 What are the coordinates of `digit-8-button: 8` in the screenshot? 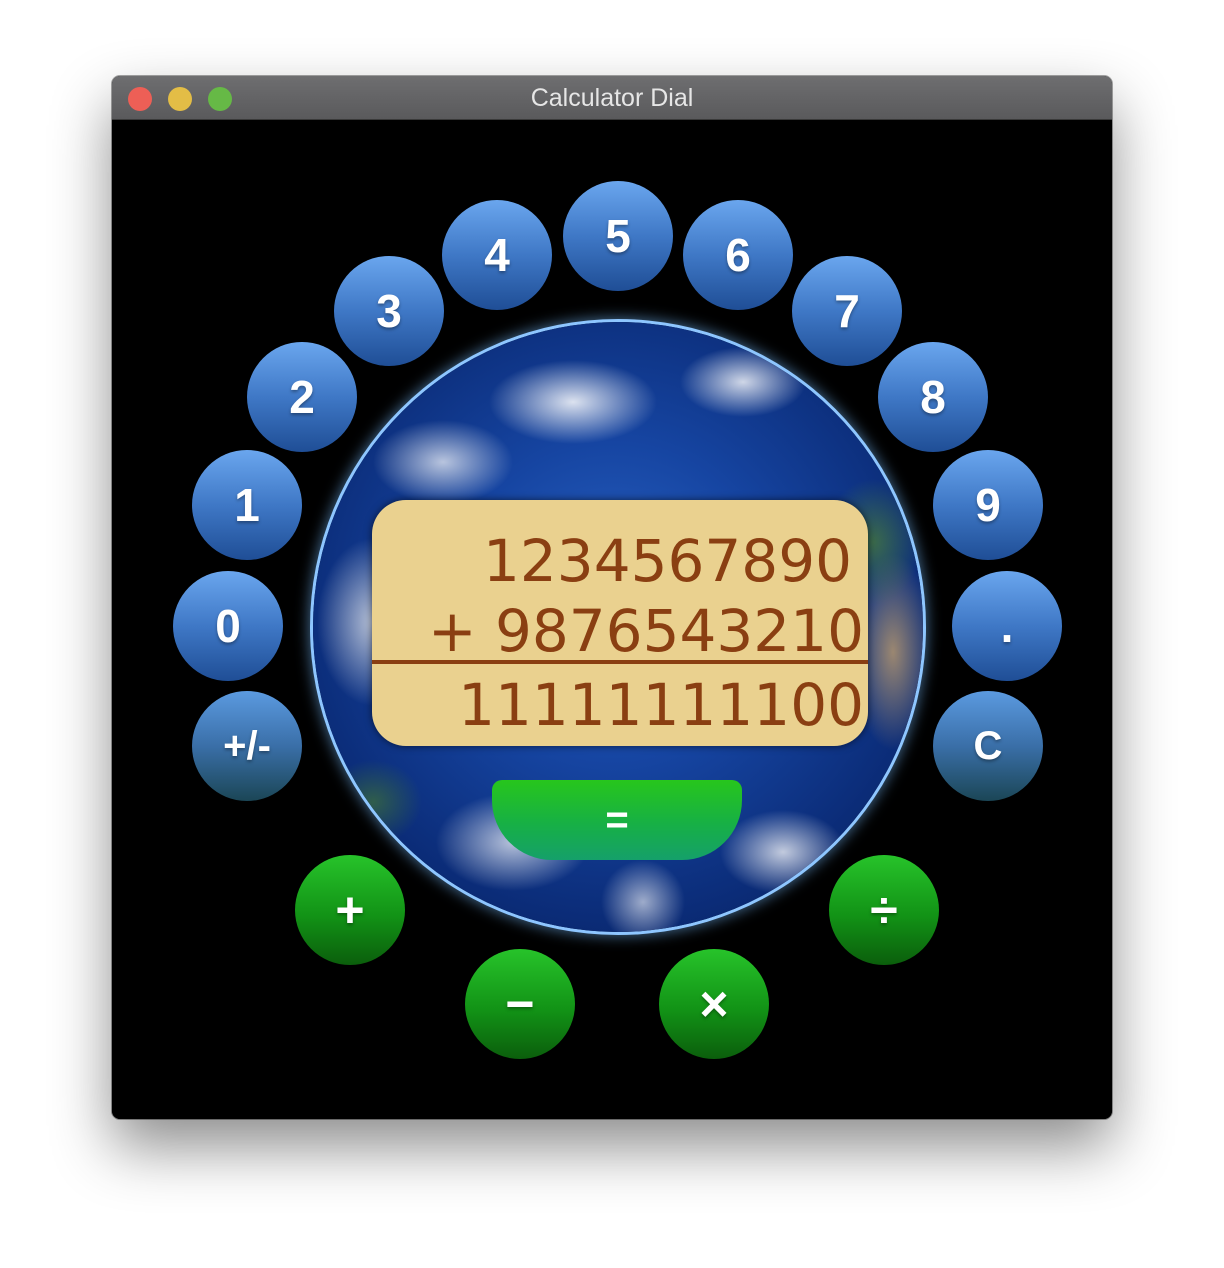 It's located at (933, 397).